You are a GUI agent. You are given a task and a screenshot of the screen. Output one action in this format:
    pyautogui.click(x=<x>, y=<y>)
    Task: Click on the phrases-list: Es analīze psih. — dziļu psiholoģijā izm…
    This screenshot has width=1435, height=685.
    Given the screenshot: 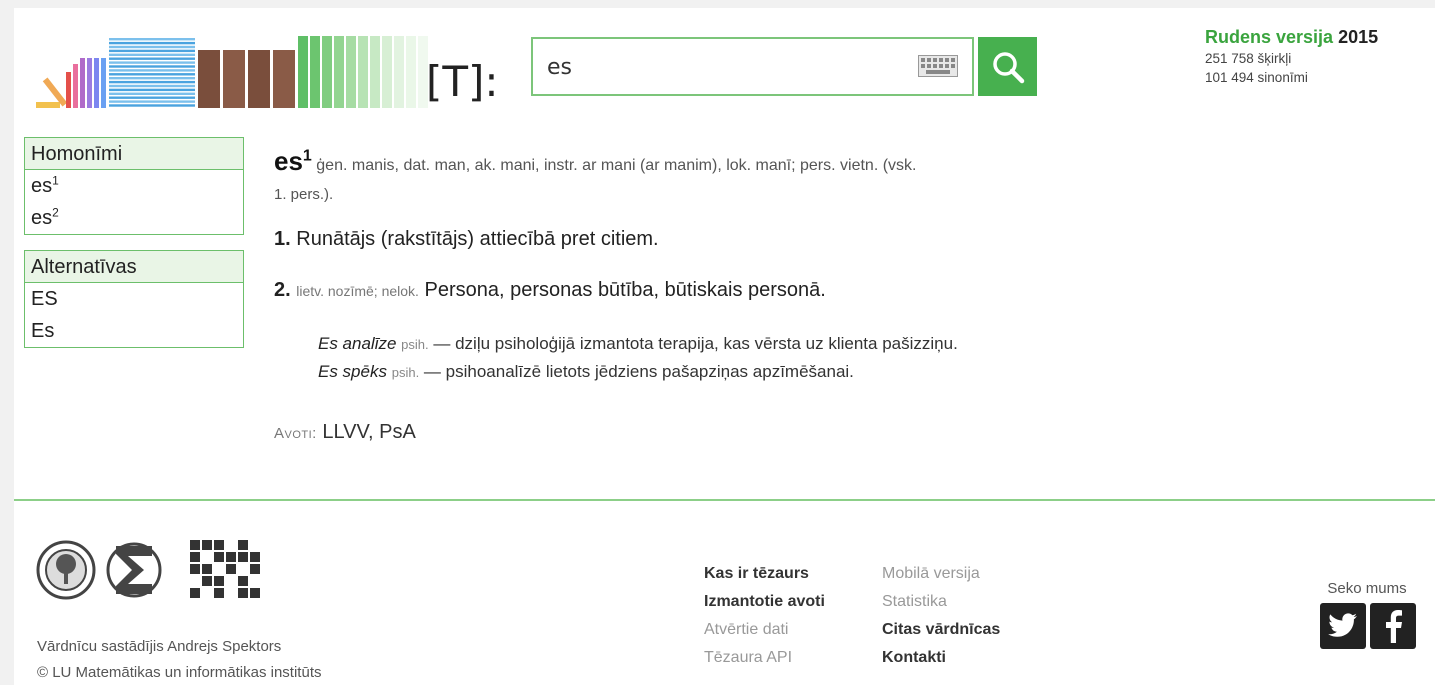 What is the action you would take?
    pyautogui.click(x=756, y=358)
    